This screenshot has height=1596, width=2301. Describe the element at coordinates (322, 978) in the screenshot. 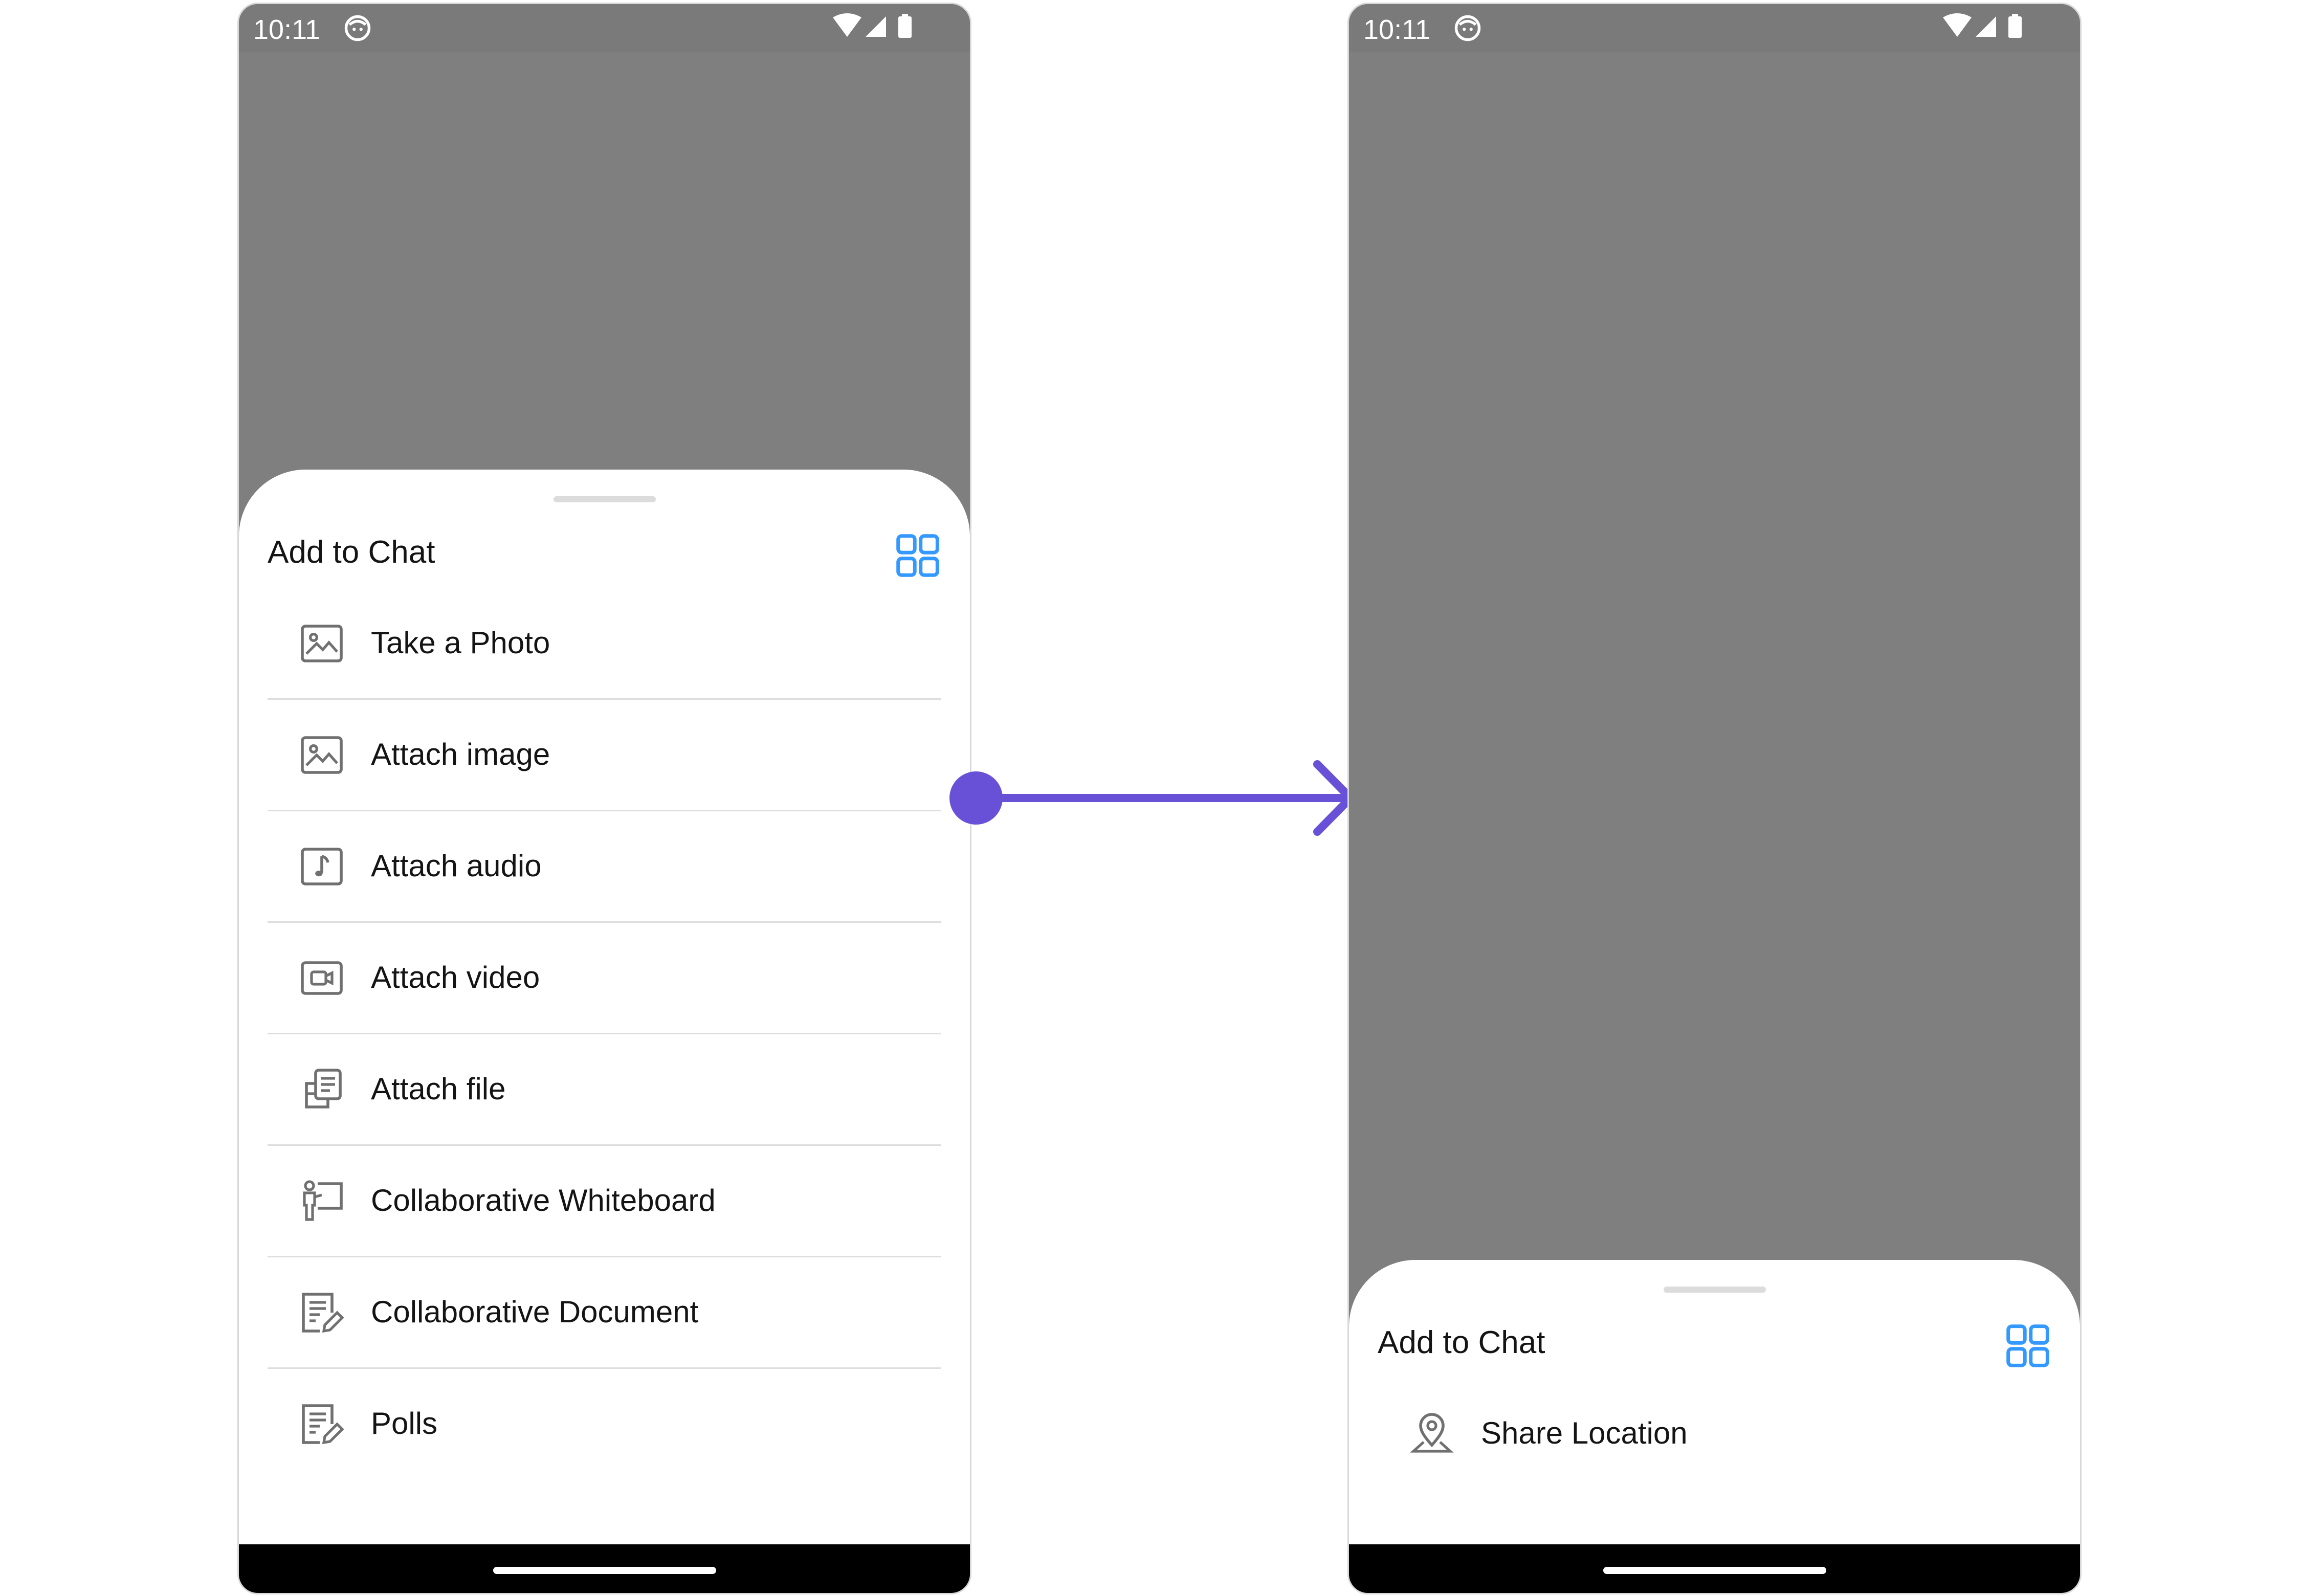

I see `video-icon` at that location.